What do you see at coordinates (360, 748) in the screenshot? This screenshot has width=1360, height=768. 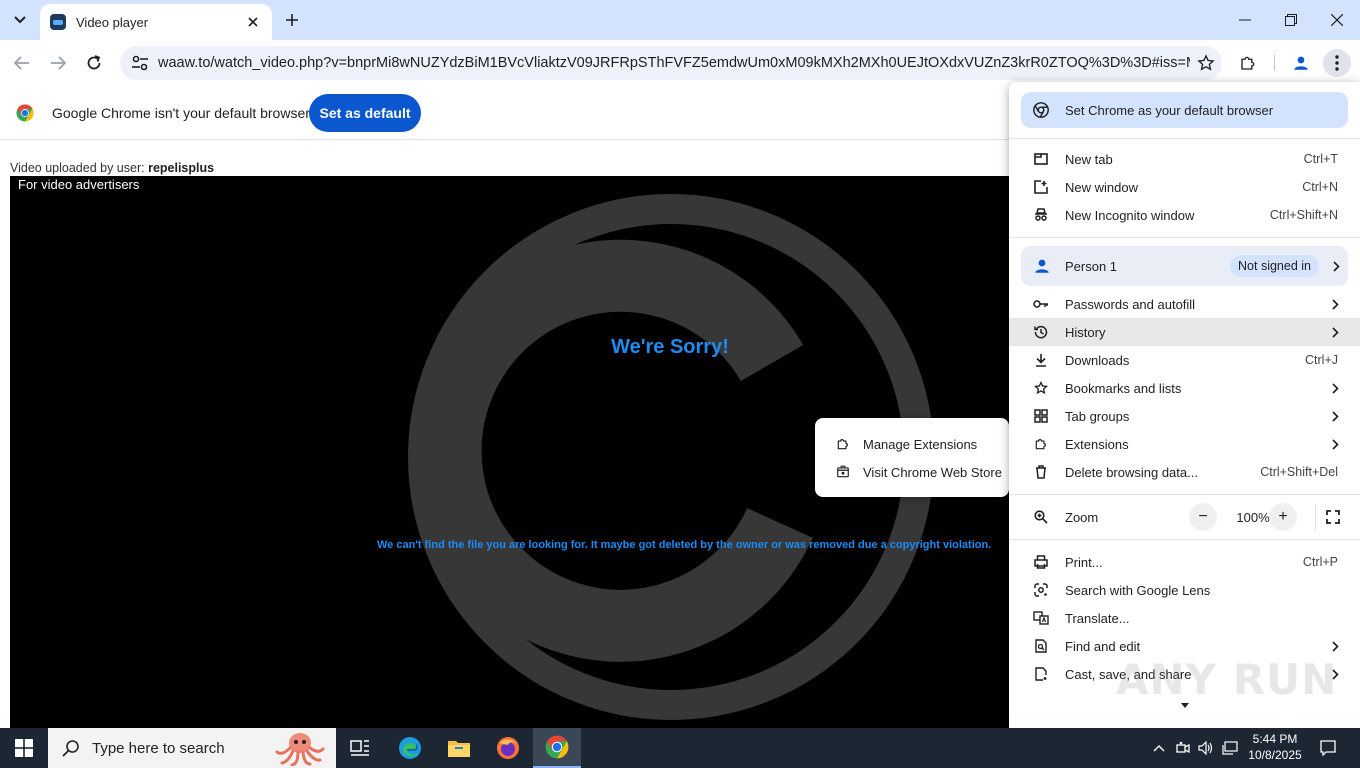 I see `task-view-button` at bounding box center [360, 748].